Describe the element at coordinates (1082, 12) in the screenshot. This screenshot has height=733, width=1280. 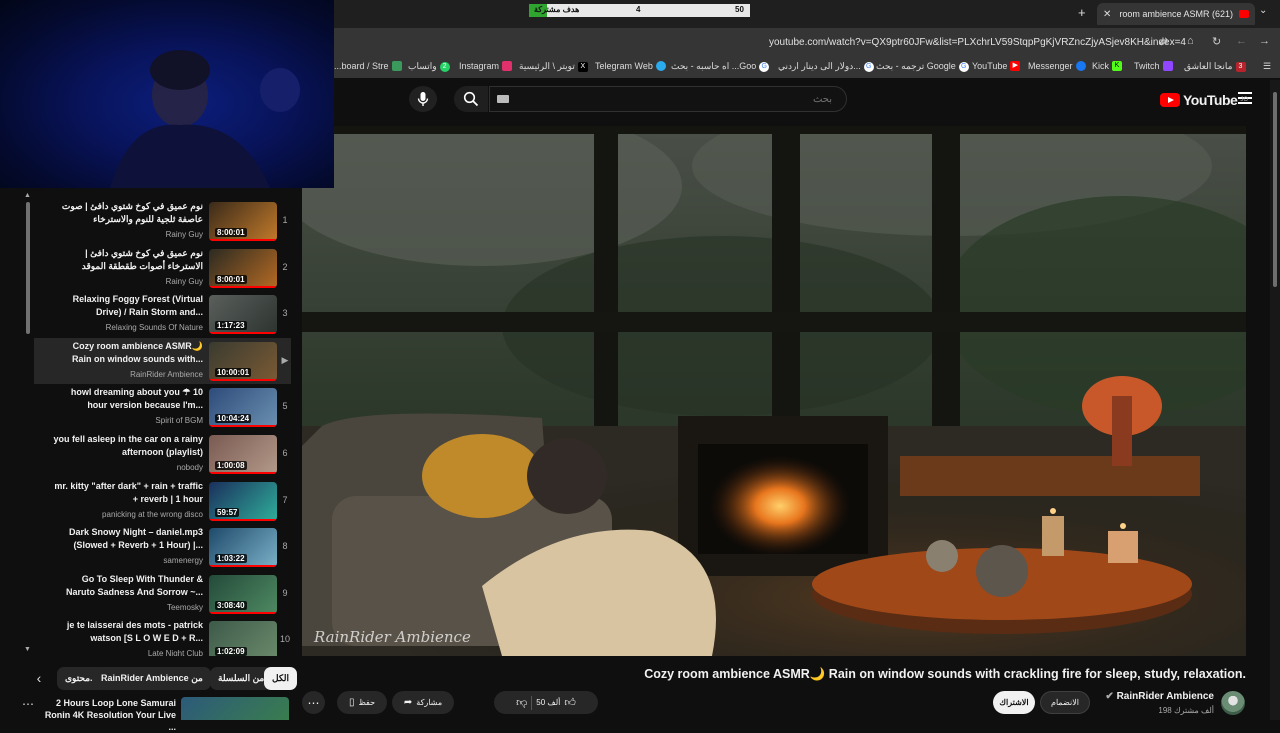
I see `new-tab-button: +` at that location.